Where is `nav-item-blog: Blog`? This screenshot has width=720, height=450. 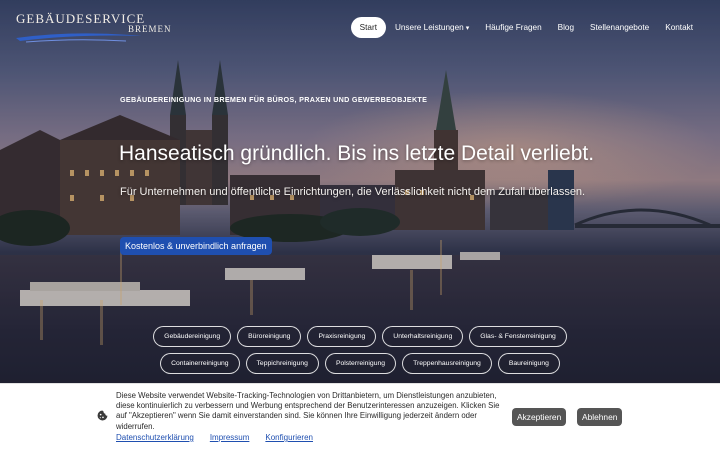
nav-item-blog: Blog is located at coordinates (566, 27).